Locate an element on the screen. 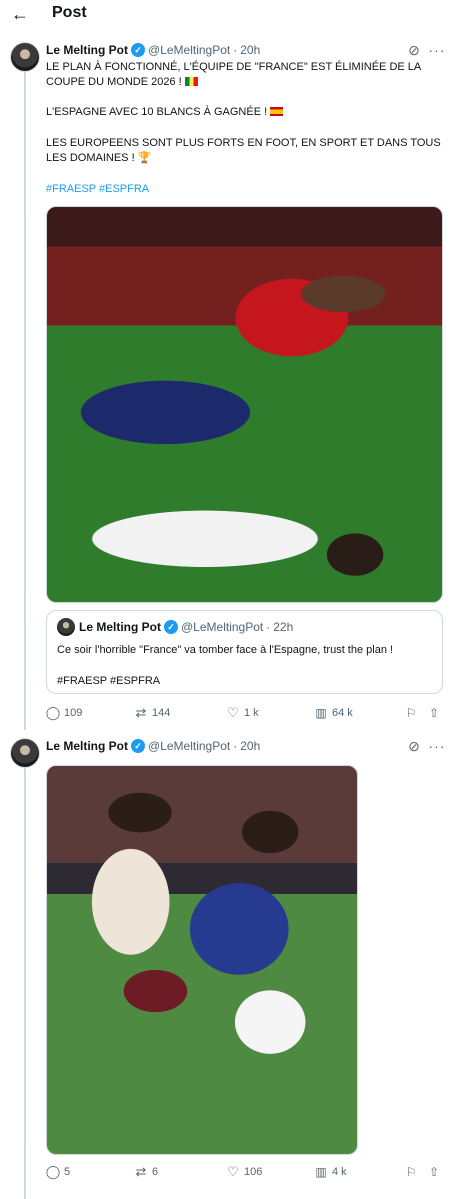 The image size is (457, 1199). spain-flag-icon is located at coordinates (277, 111).